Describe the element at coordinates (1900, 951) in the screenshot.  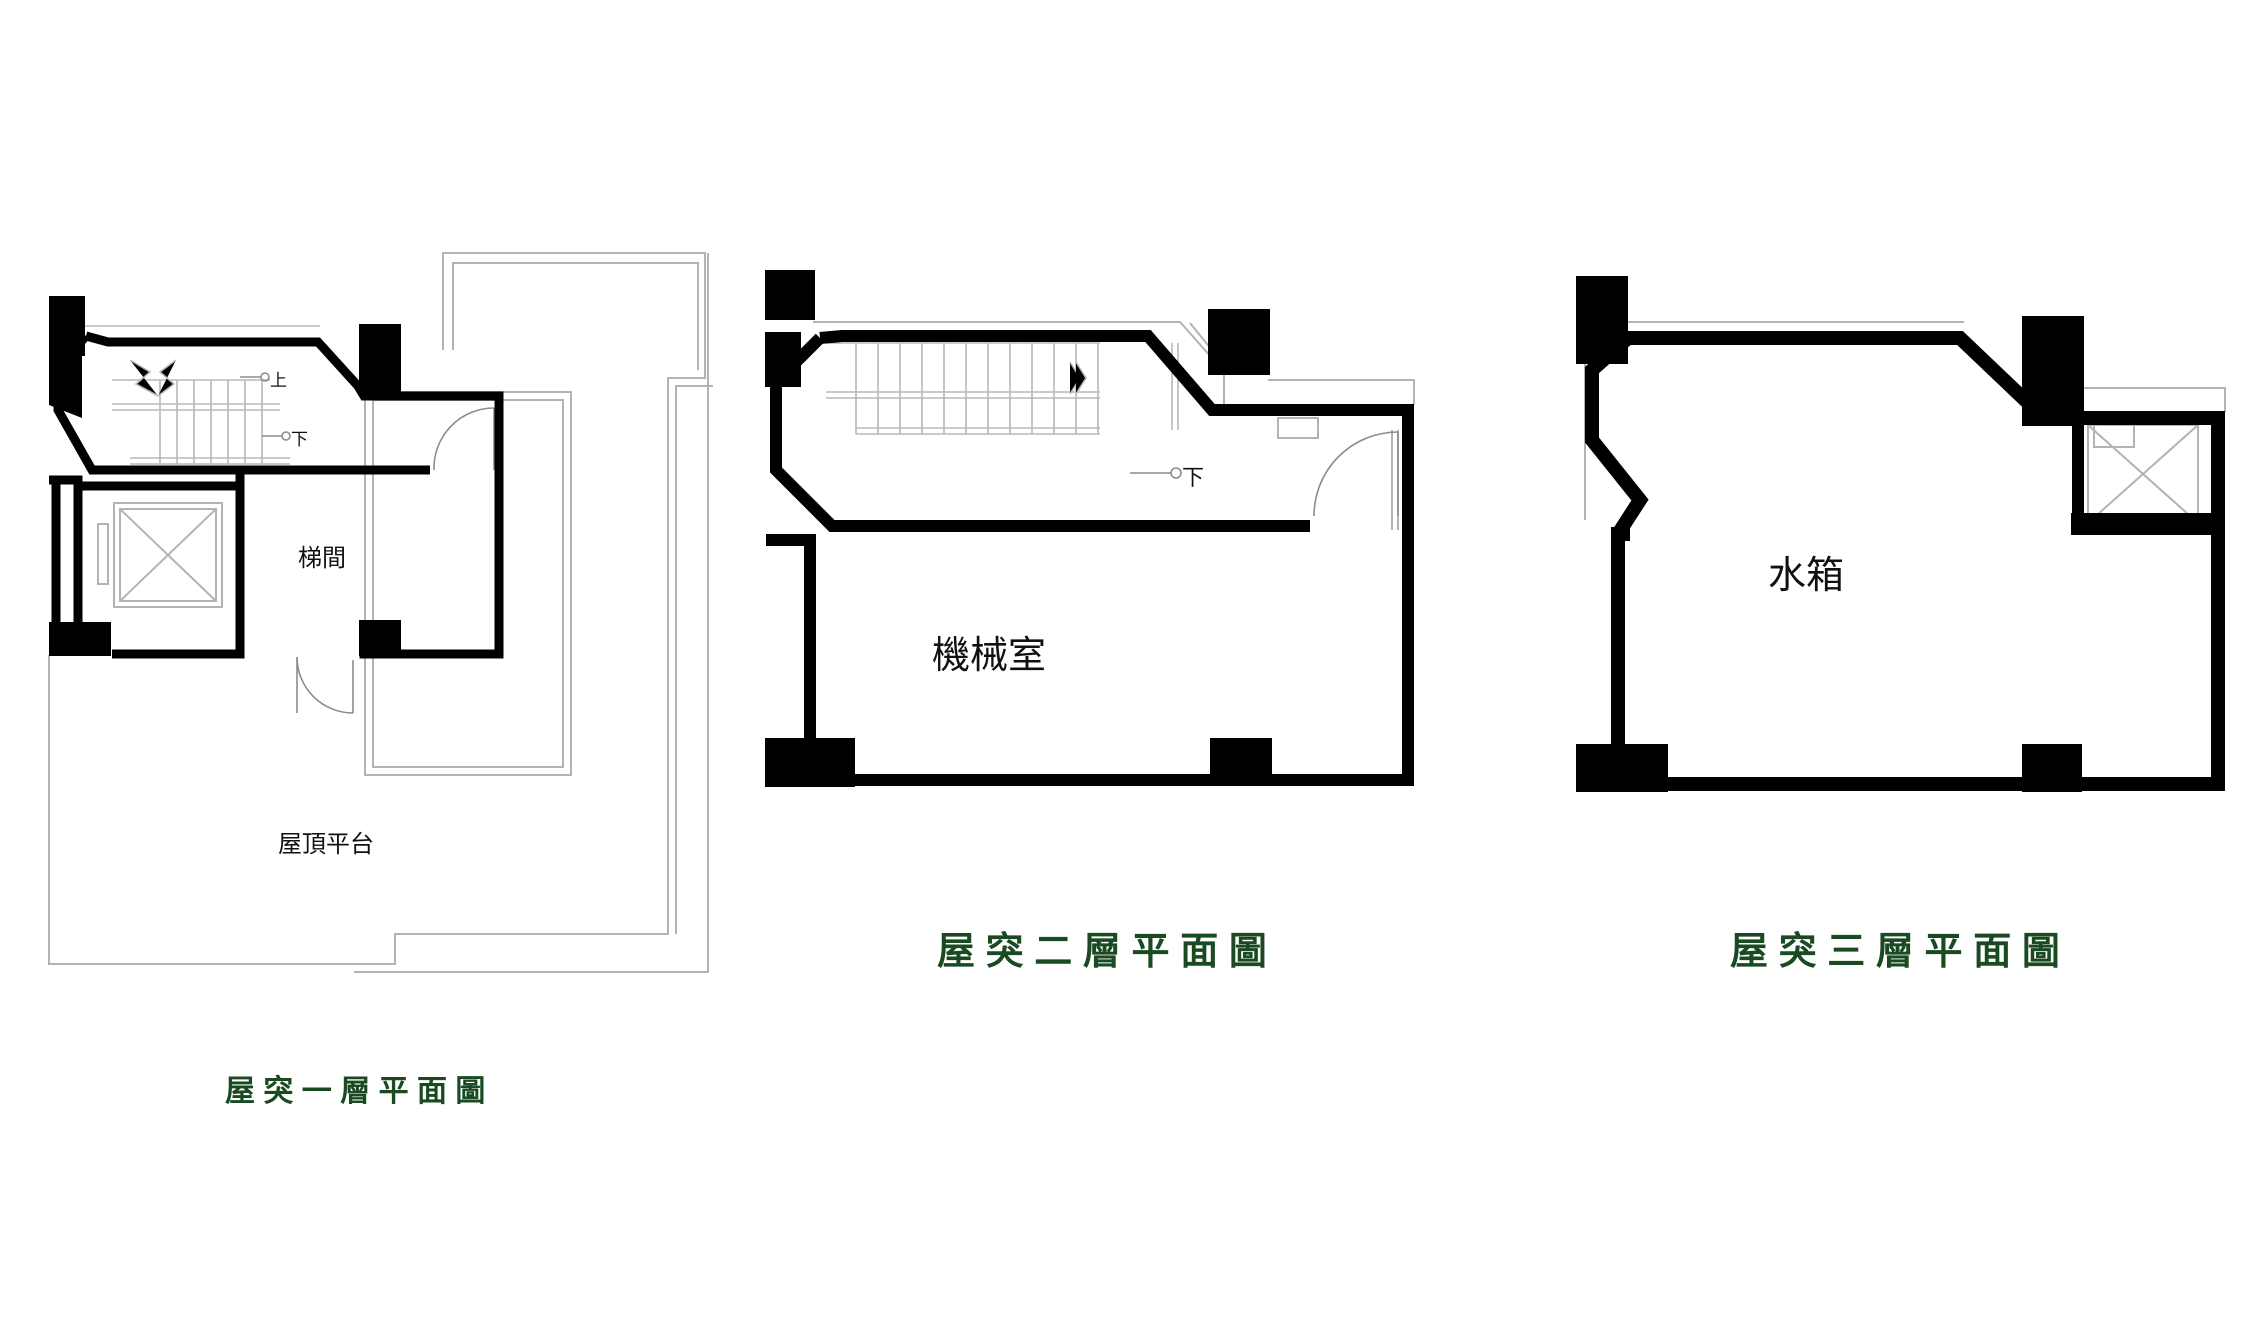
I see `plan-title-roof-level-3: 屋突三層平面圖` at that location.